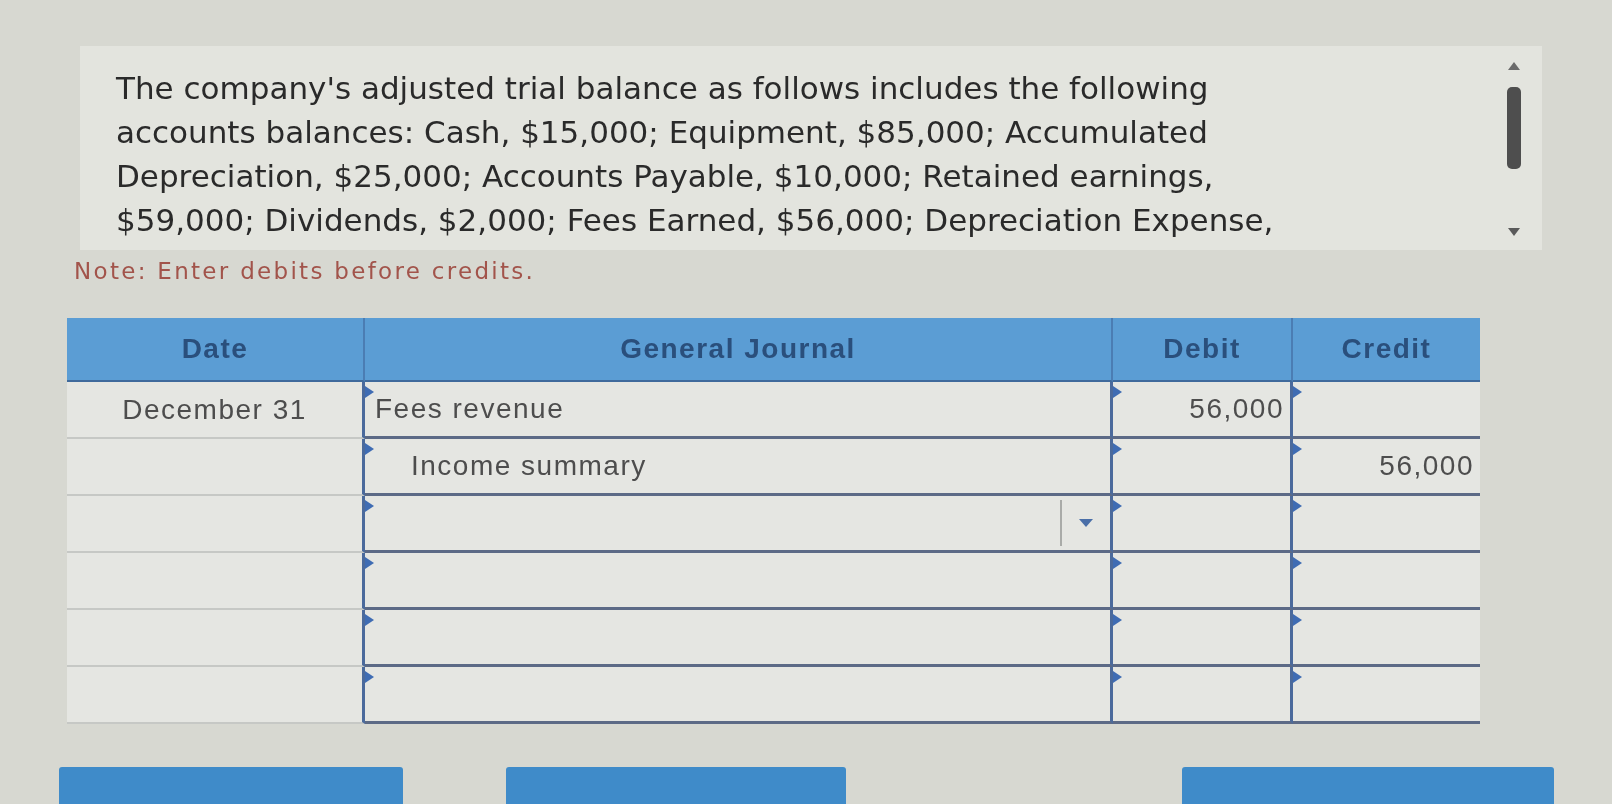 Image resolution: width=1612 pixels, height=804 pixels. What do you see at coordinates (1203, 410) in the screenshot?
I see `debit-field: 56,000` at bounding box center [1203, 410].